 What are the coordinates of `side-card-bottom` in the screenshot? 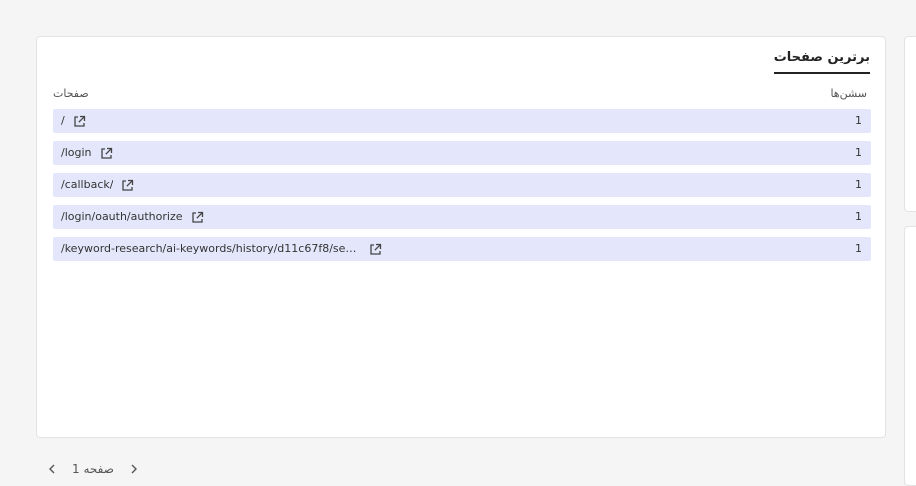 It's located at (910, 356).